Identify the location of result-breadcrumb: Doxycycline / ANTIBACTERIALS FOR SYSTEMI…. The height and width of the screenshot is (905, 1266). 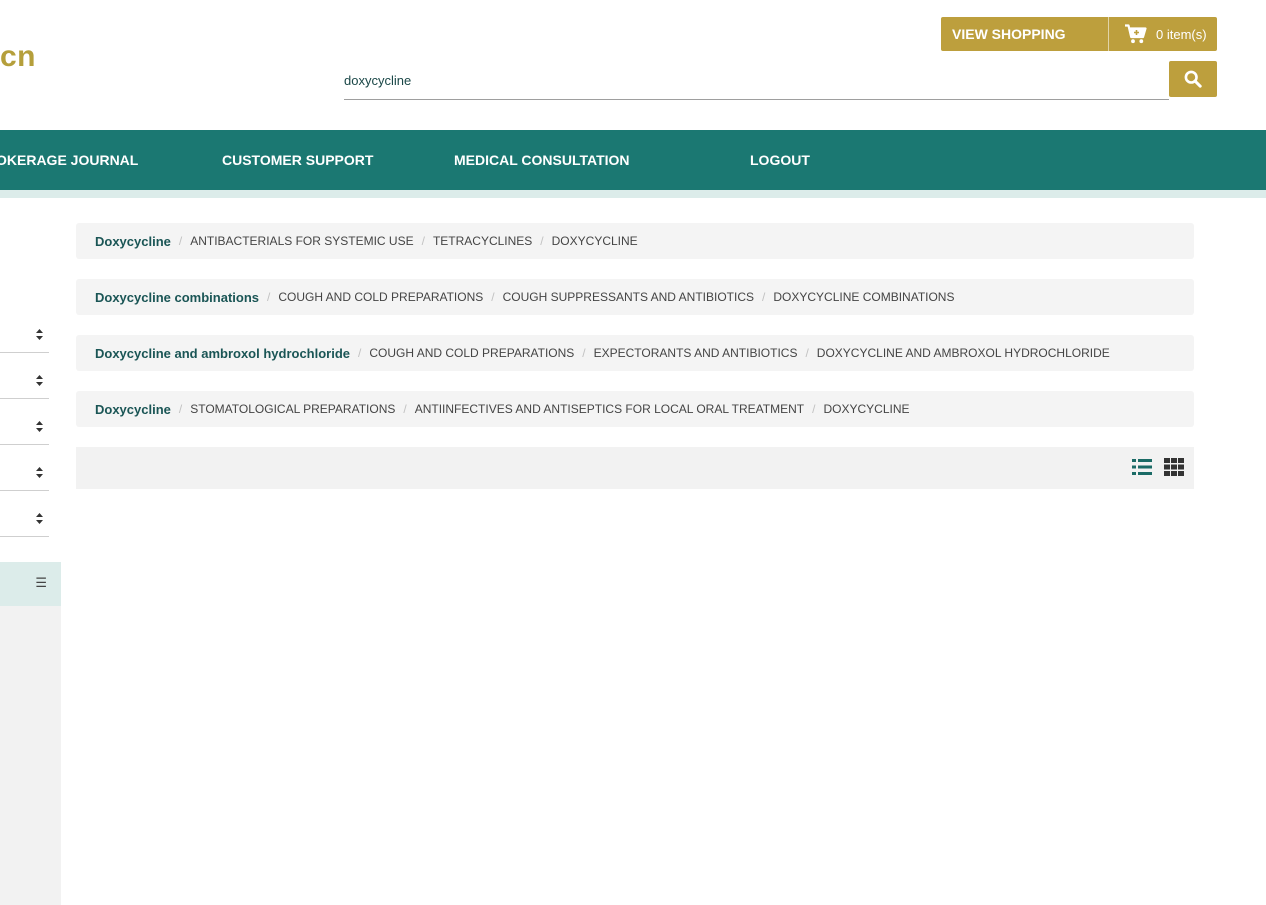
(635, 241).